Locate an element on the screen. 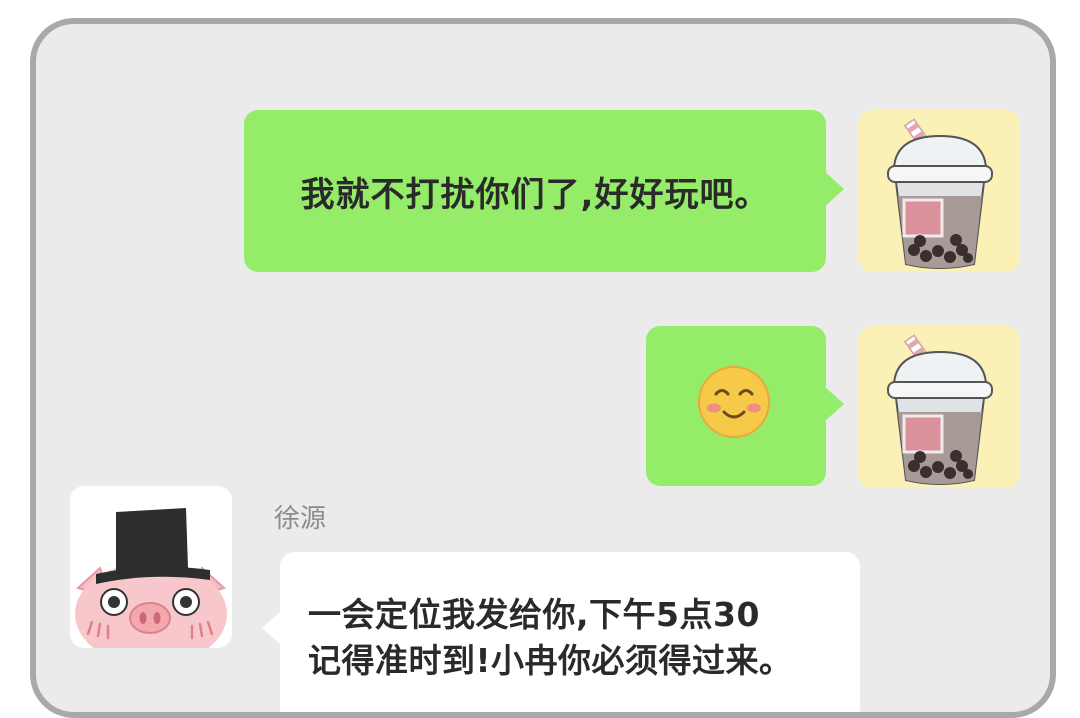  smiling-face-blush-icon is located at coordinates (734, 402).